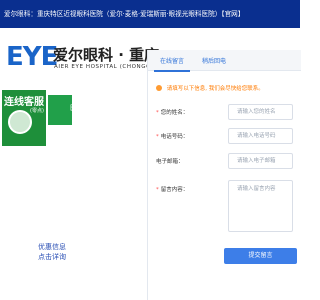 The height and width of the screenshot is (300, 320). Describe the element at coordinates (260, 206) in the screenshot. I see `message-textarea: 请输入留言内容` at that location.